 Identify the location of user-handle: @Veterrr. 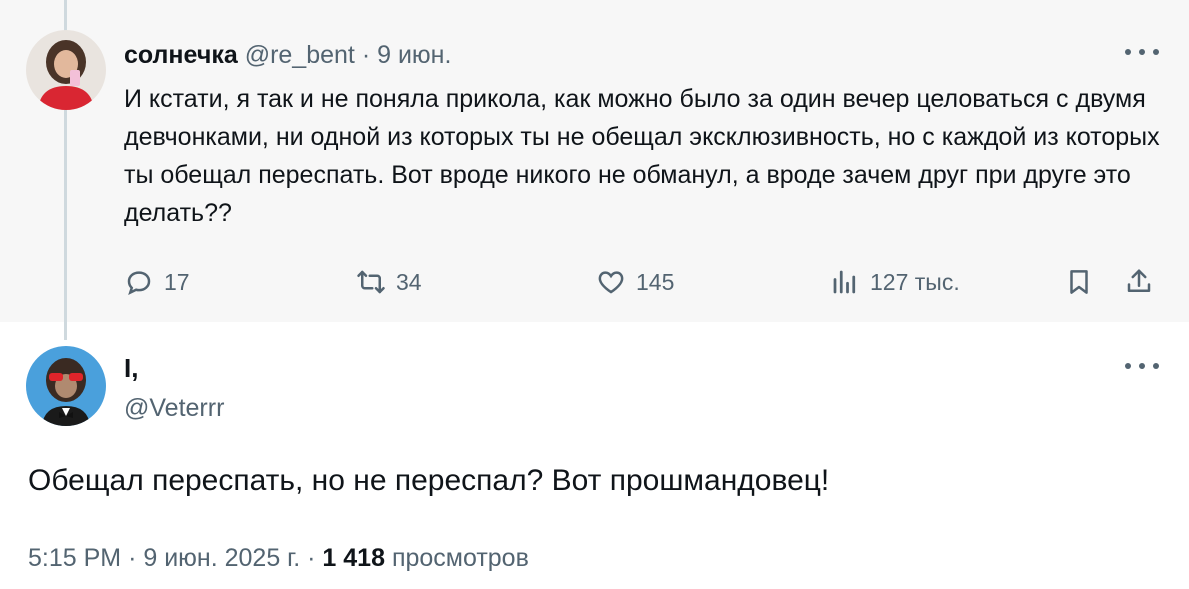
(174, 408).